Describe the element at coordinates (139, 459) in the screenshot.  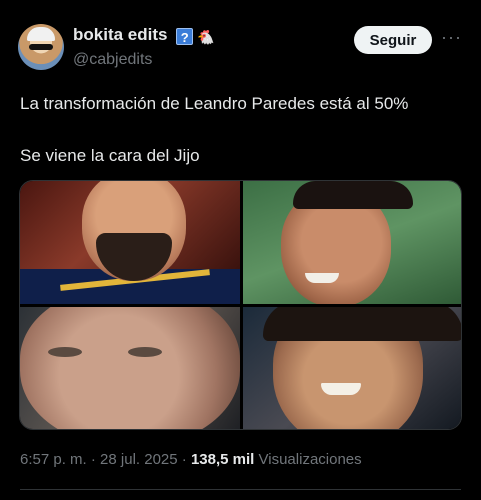
I see `tweet-date: 28 jul. 2025` at that location.